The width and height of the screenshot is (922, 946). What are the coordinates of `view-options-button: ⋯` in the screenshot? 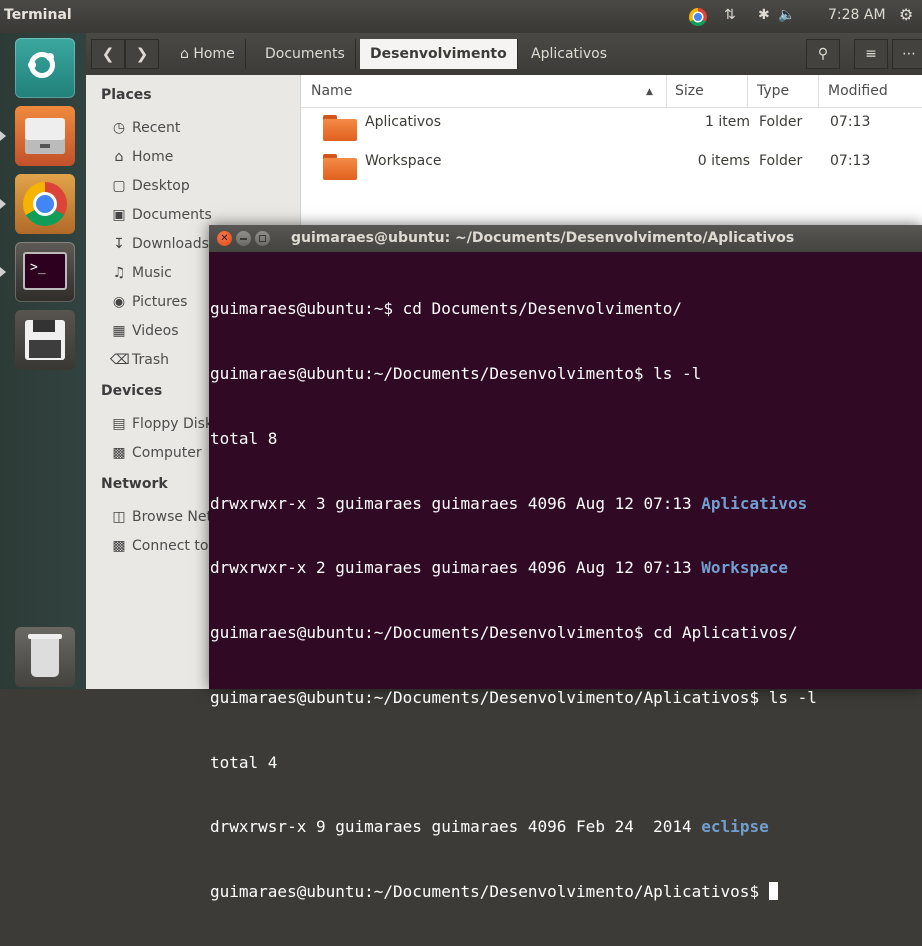 It's located at (907, 54).